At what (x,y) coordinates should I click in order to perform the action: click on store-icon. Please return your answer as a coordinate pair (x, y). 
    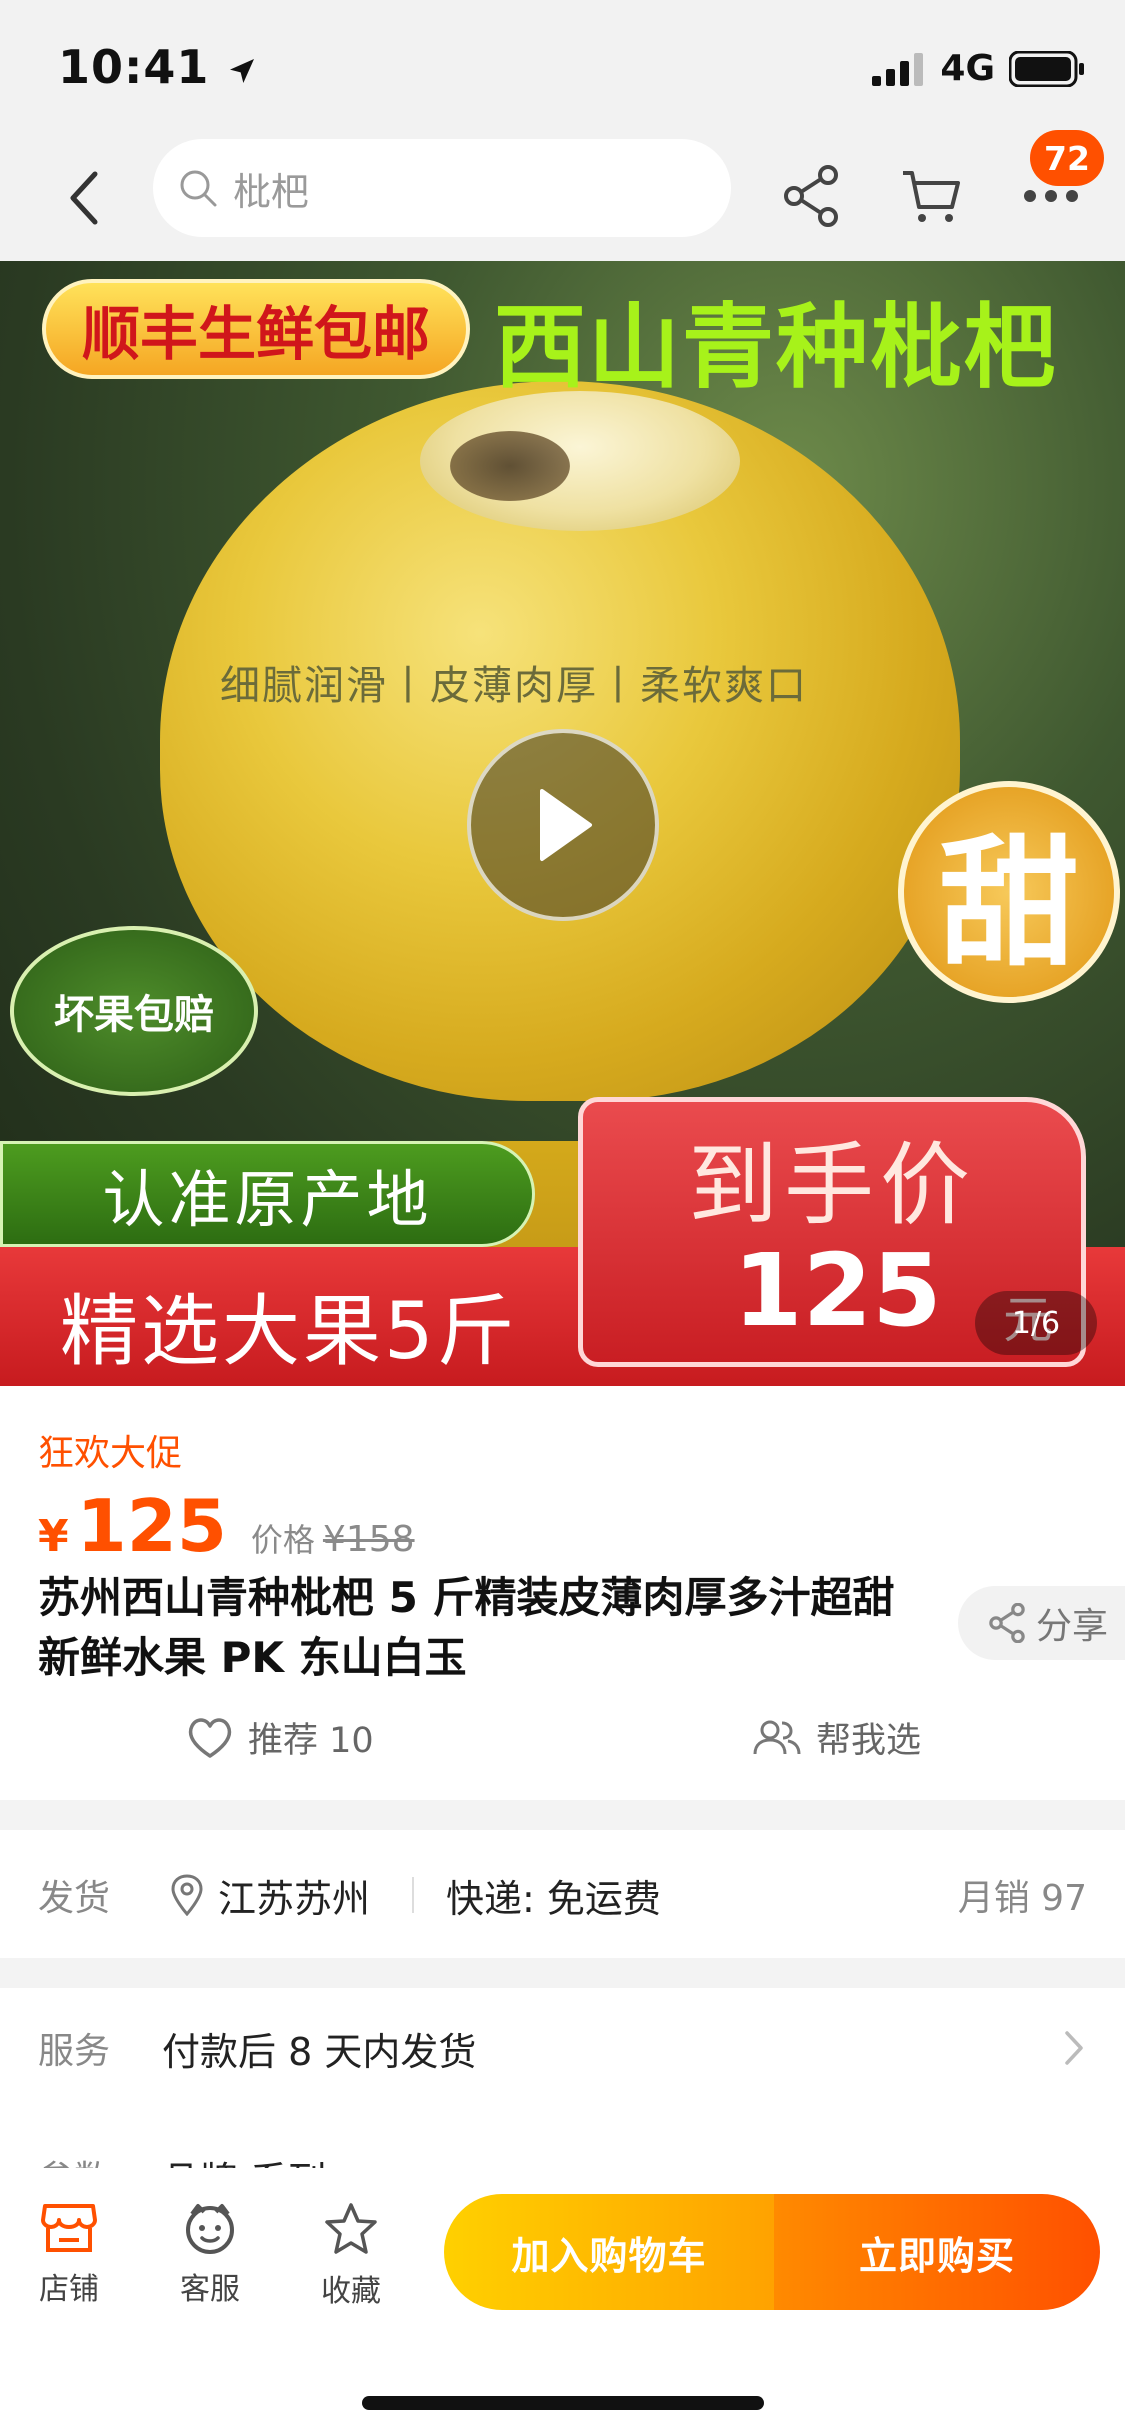
    Looking at the image, I should click on (69, 2228).